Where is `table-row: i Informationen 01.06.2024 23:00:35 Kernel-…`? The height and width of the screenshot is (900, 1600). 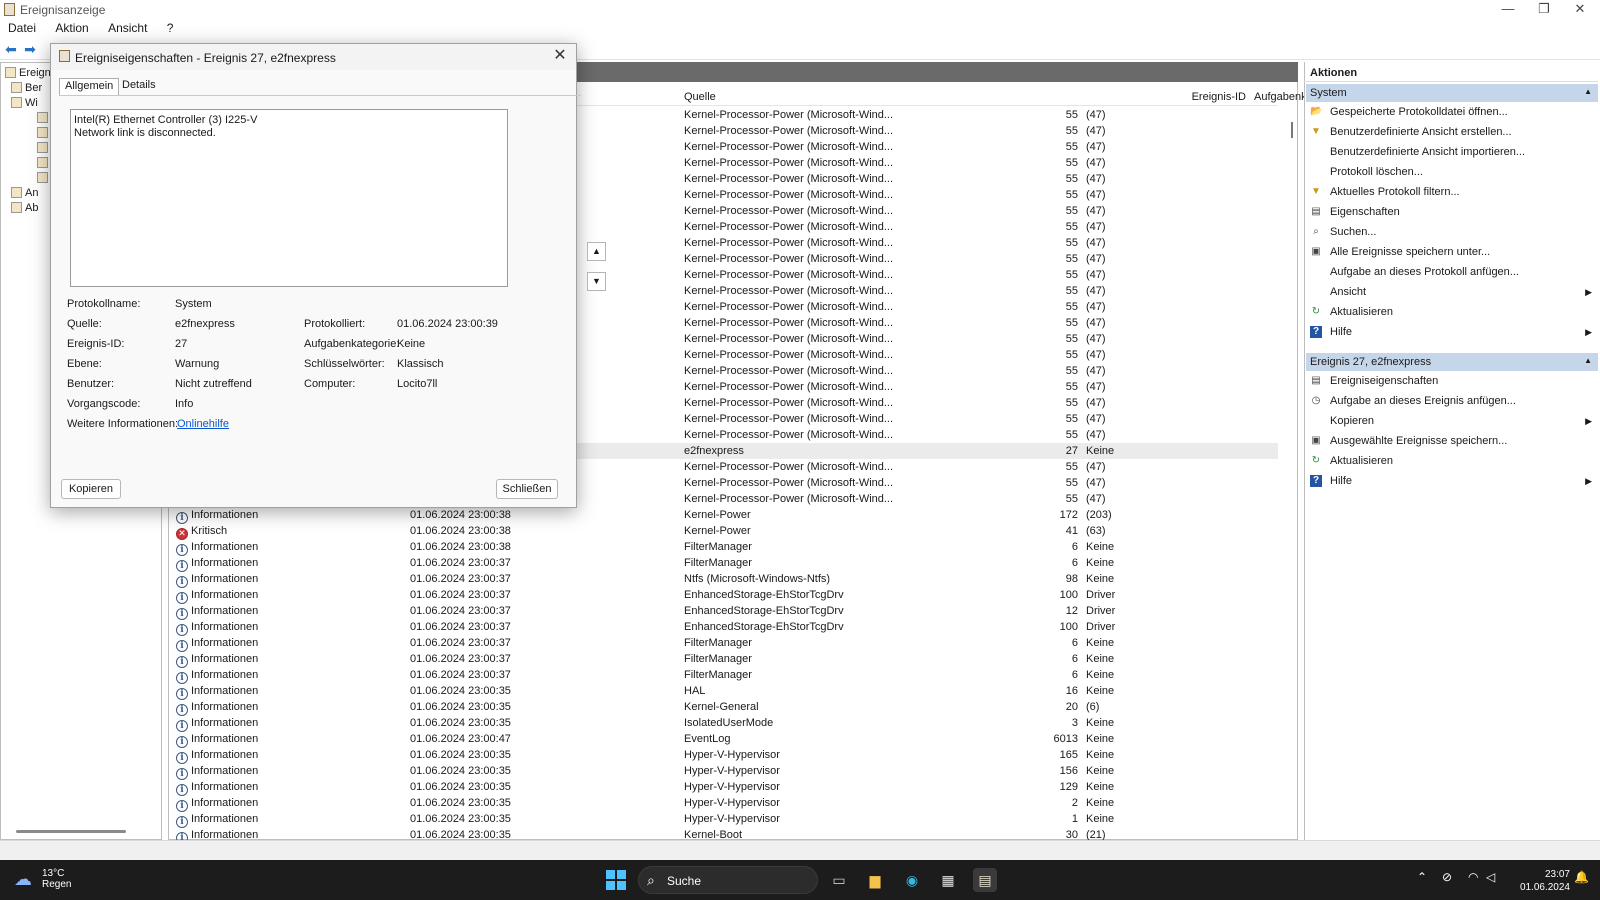 table-row: i Informationen 01.06.2024 23:00:35 Kernel-… is located at coordinates (725, 707).